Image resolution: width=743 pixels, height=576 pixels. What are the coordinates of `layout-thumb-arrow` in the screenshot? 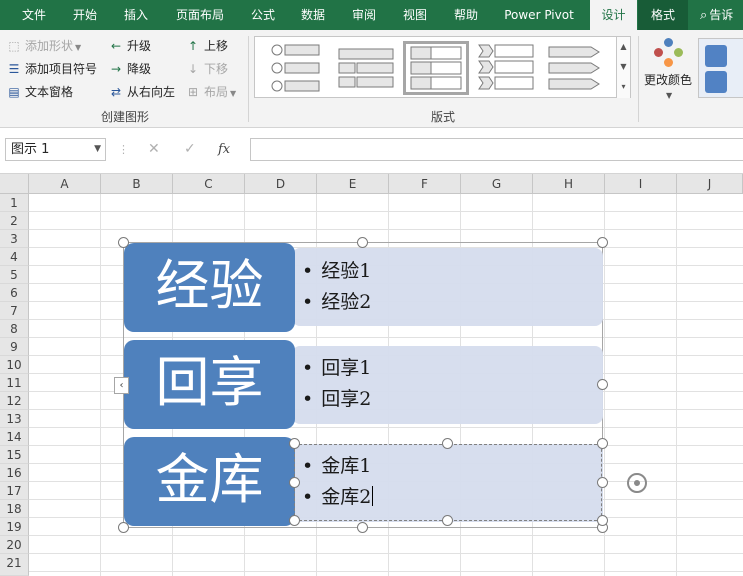 It's located at (576, 68).